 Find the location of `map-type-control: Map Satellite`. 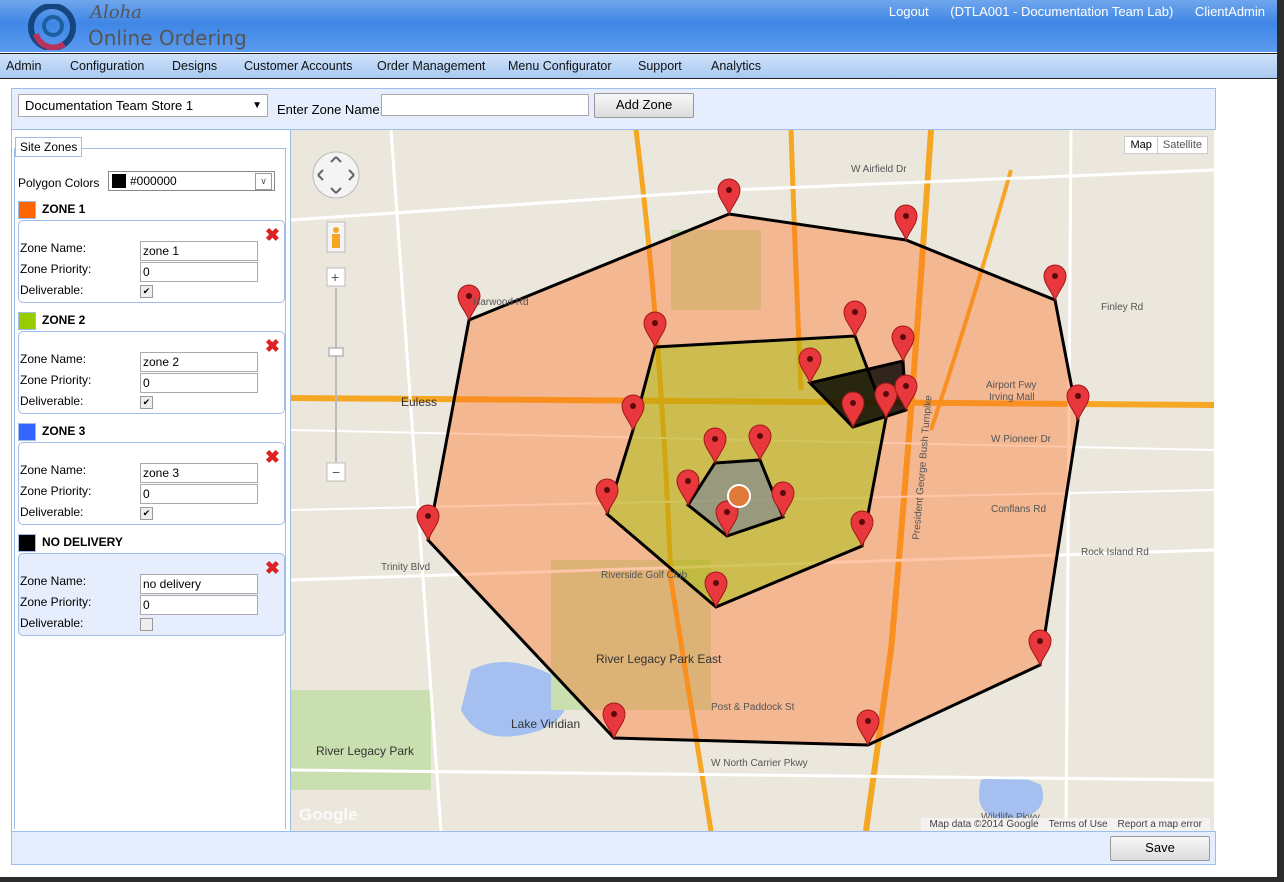

map-type-control: Map Satellite is located at coordinates (1166, 145).